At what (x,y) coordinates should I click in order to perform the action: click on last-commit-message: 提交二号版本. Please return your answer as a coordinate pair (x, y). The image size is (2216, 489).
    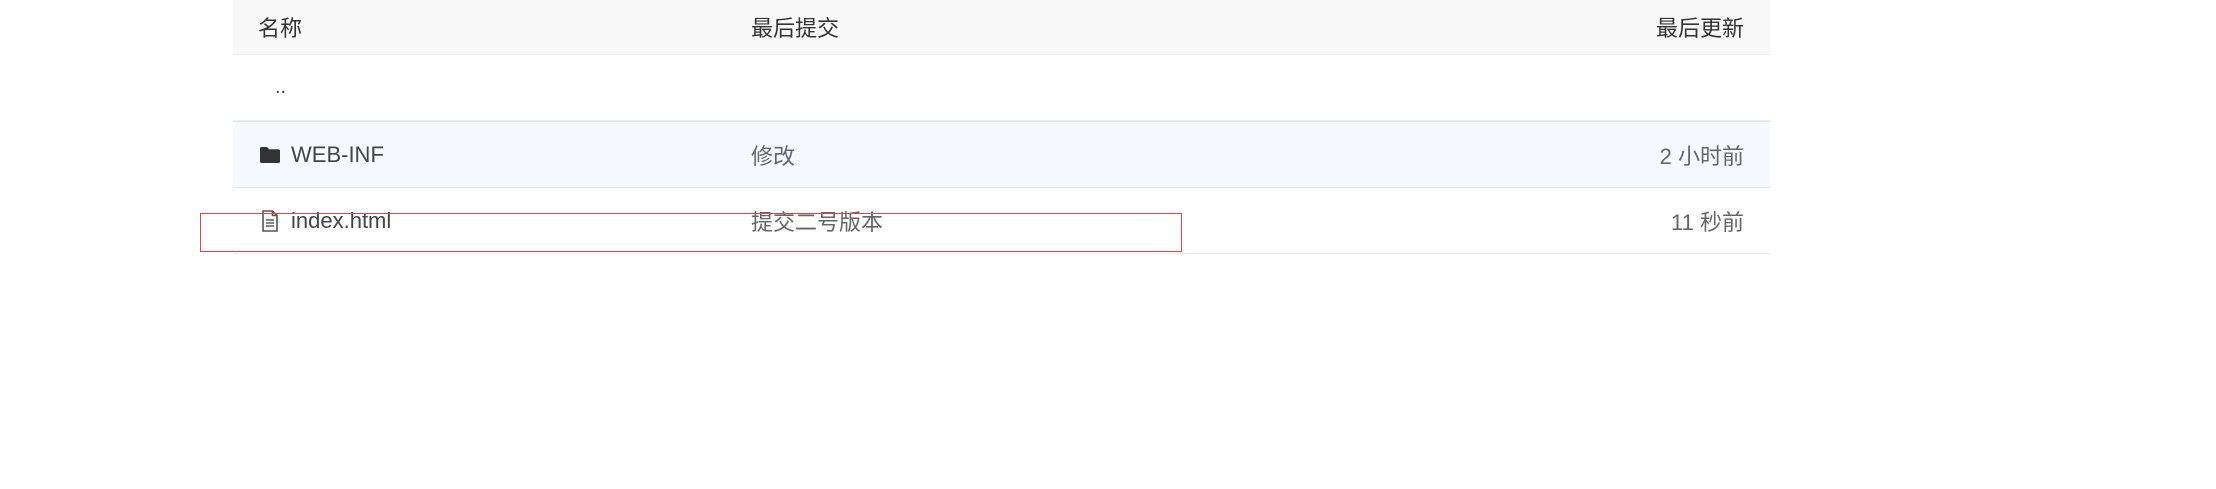
    Looking at the image, I should click on (817, 220).